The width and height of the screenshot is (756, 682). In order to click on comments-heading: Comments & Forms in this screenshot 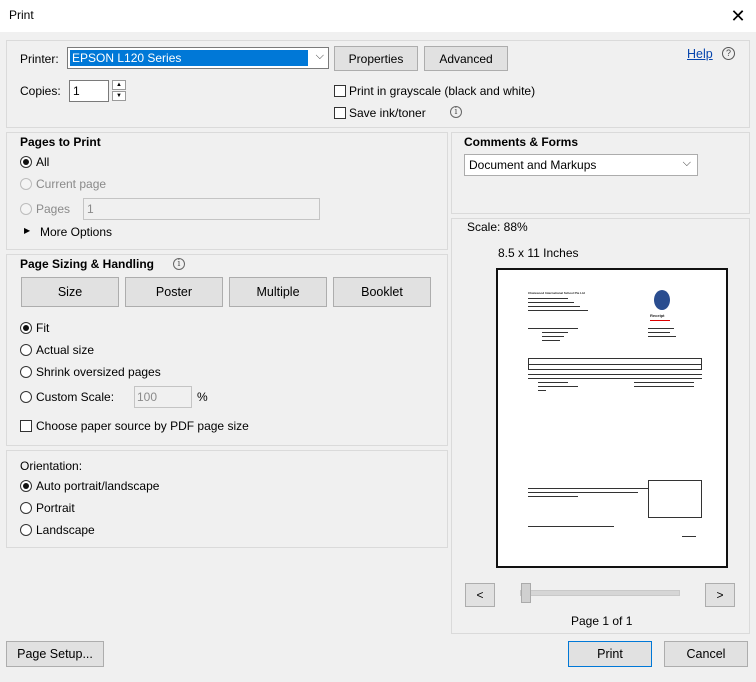, I will do `click(521, 142)`.